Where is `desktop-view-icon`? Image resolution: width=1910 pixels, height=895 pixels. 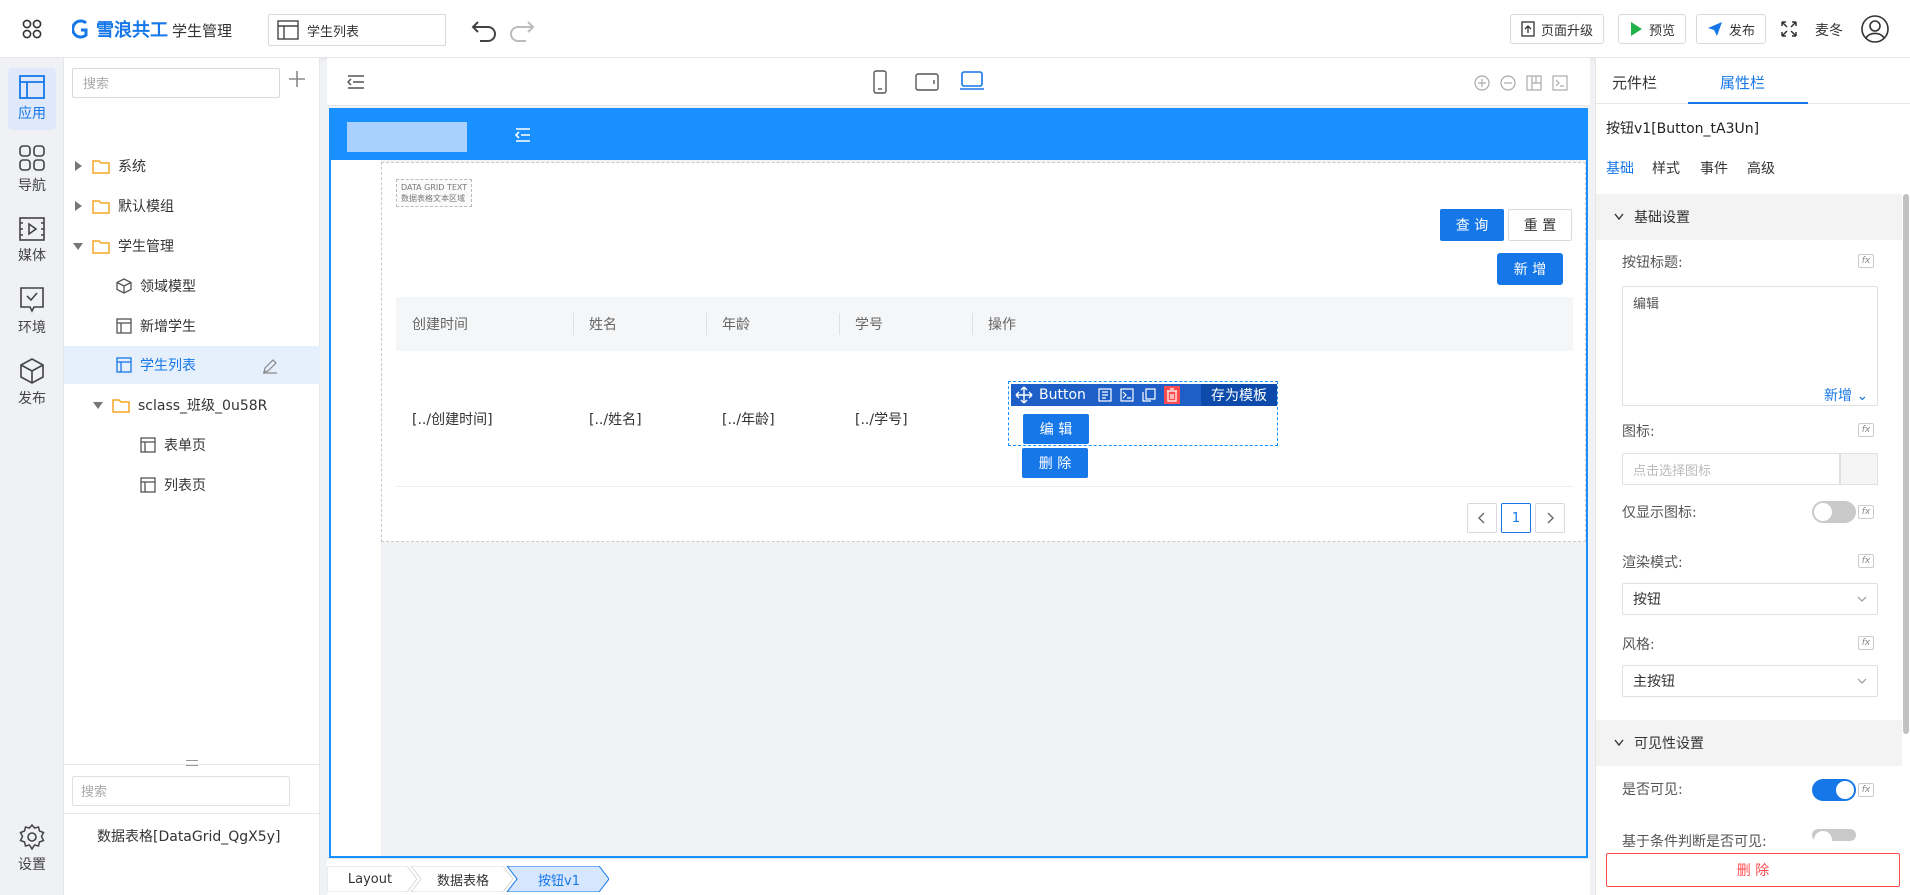 desktop-view-icon is located at coordinates (972, 81).